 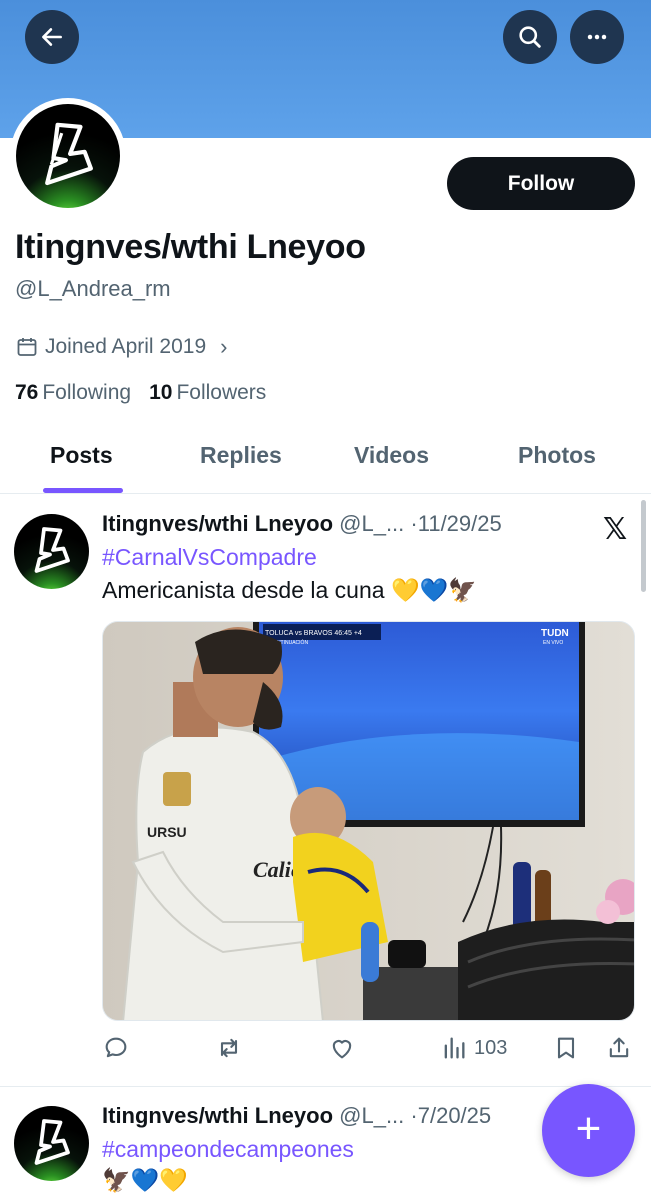 I want to click on active-tab-indicator, so click(x=83, y=490).